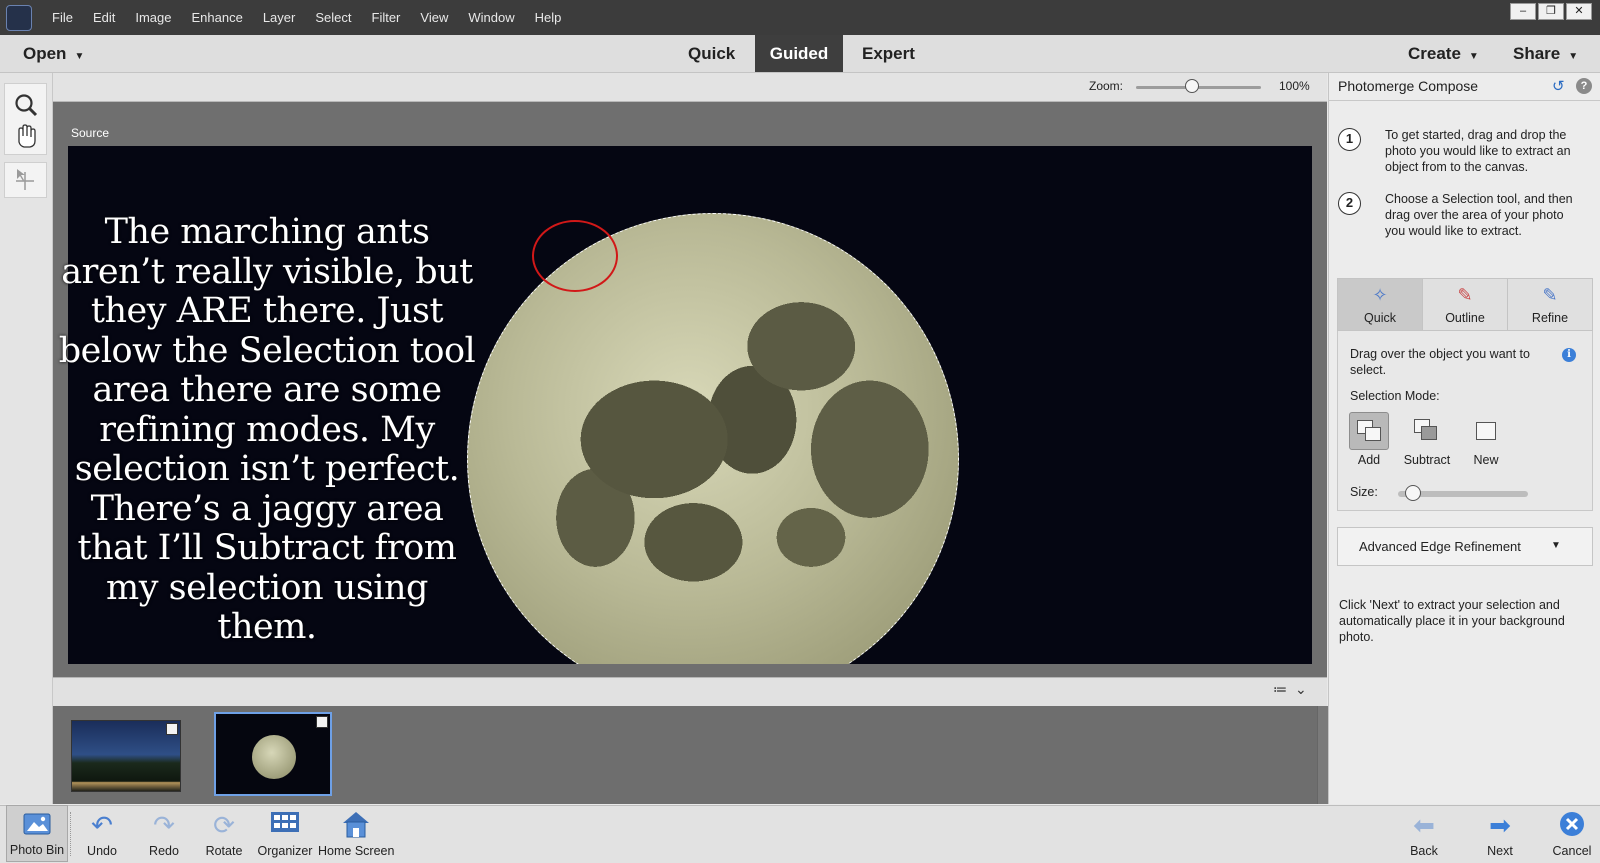 The height and width of the screenshot is (863, 1600). What do you see at coordinates (1408, 86) in the screenshot?
I see `panel-title: Photomerge Compose` at bounding box center [1408, 86].